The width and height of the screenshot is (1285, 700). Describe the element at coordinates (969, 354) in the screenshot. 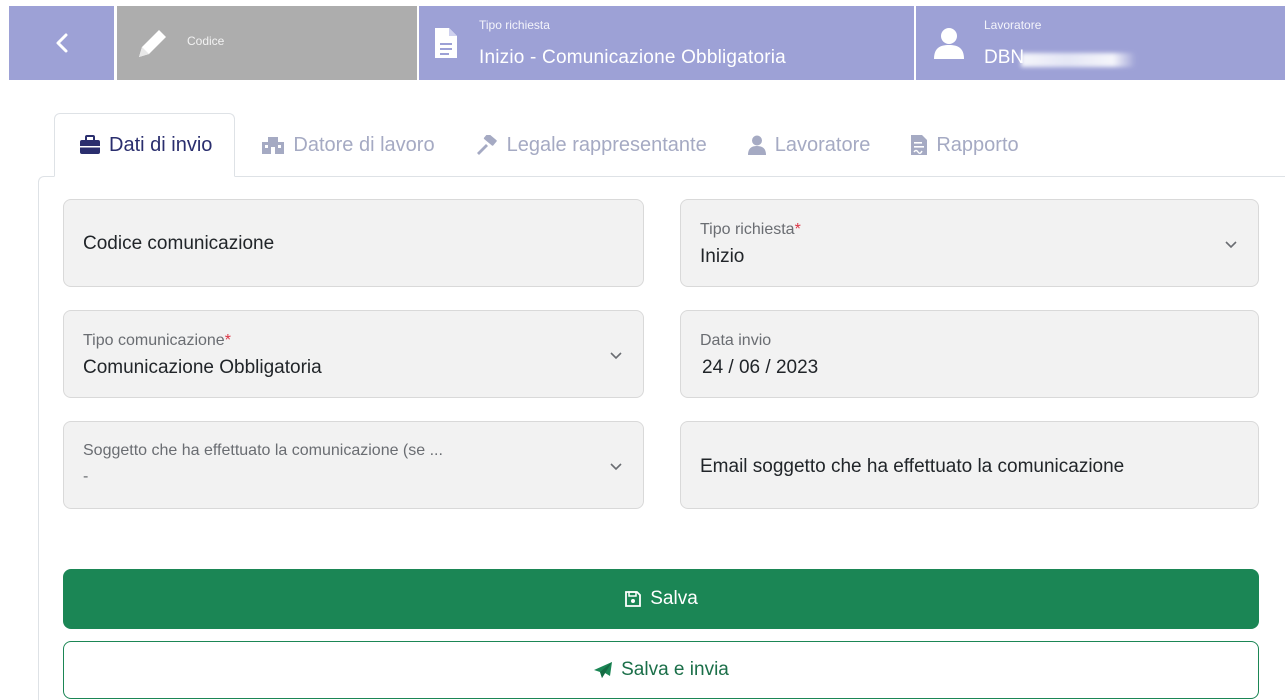

I see `data-invio-field: Data invio 24 / 06 / 2023` at that location.